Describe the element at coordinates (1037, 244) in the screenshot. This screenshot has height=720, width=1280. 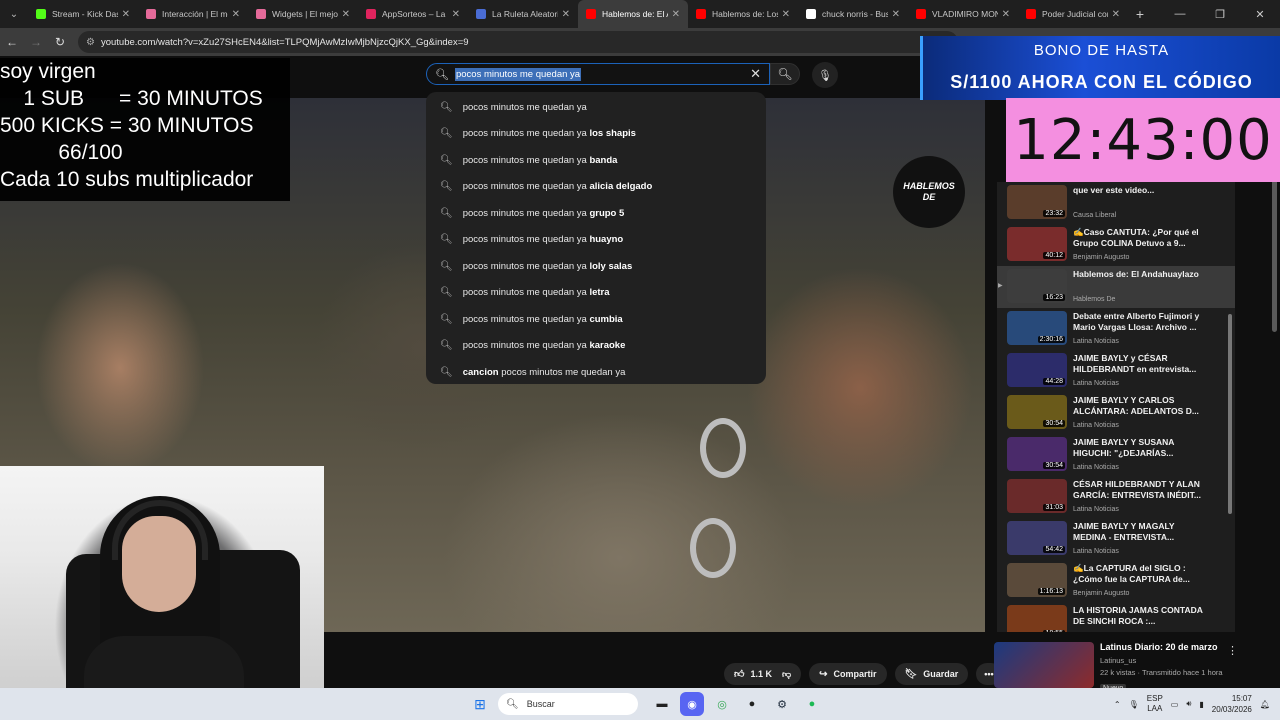
I see `playlist-thumbnail: 40:12` at that location.